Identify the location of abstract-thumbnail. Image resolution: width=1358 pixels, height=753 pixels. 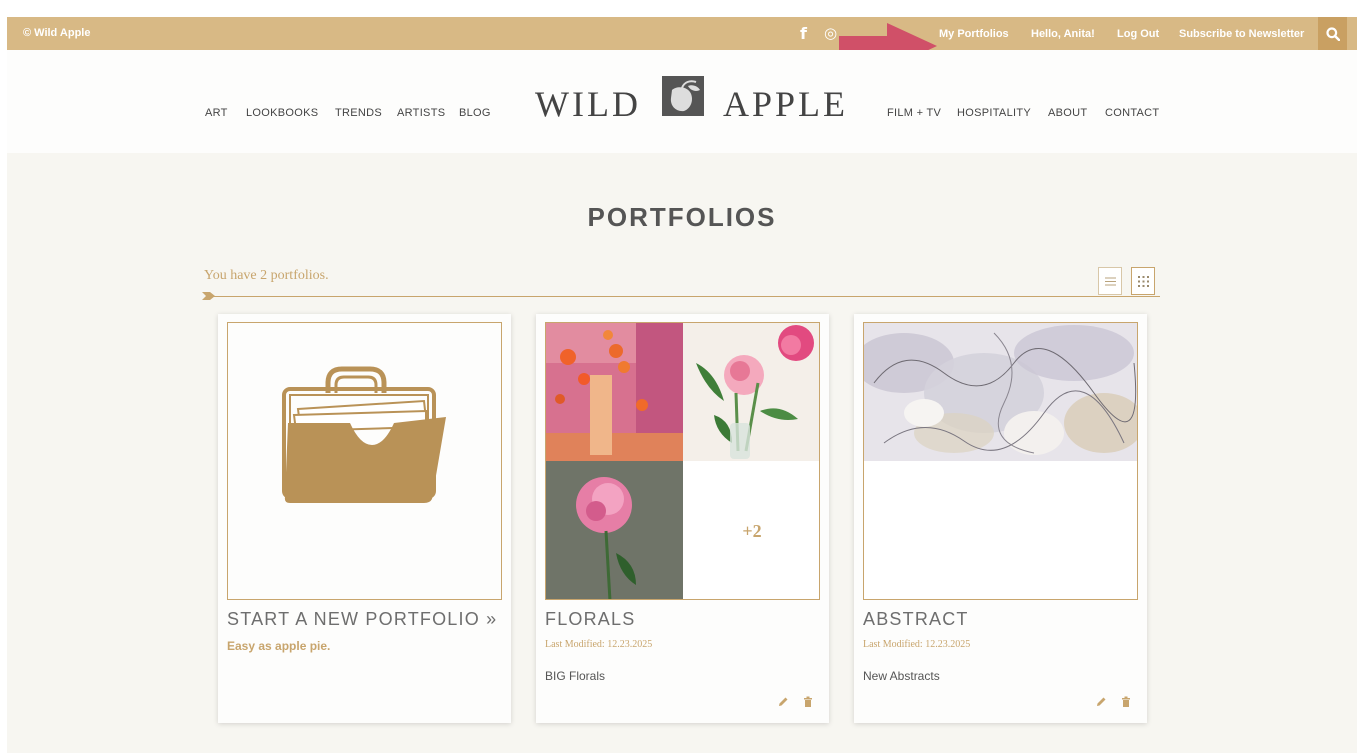
(1000, 461).